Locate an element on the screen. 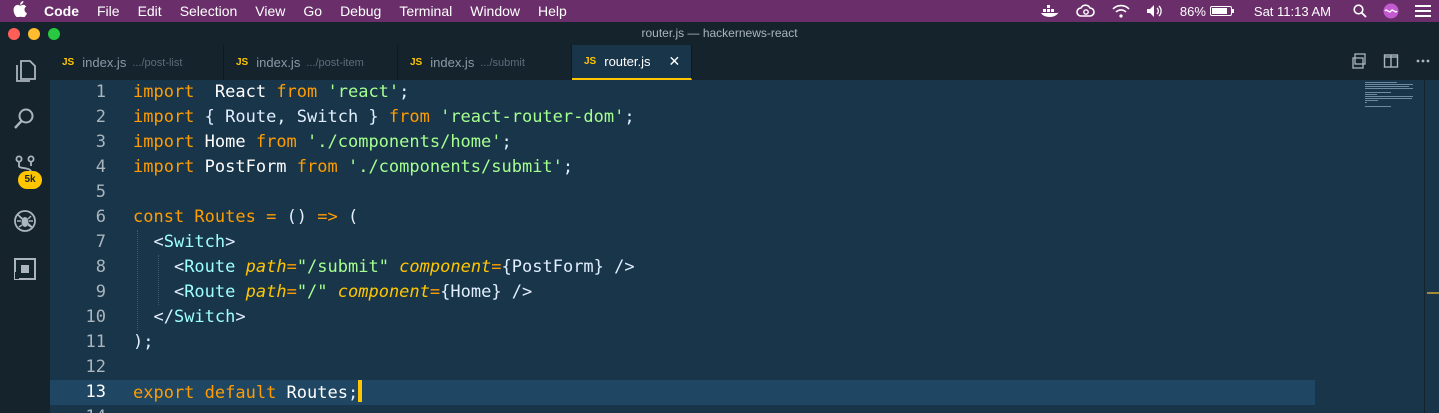 The image size is (1439, 413). code-line: 1 import React from 'react'; is located at coordinates (682, 92).